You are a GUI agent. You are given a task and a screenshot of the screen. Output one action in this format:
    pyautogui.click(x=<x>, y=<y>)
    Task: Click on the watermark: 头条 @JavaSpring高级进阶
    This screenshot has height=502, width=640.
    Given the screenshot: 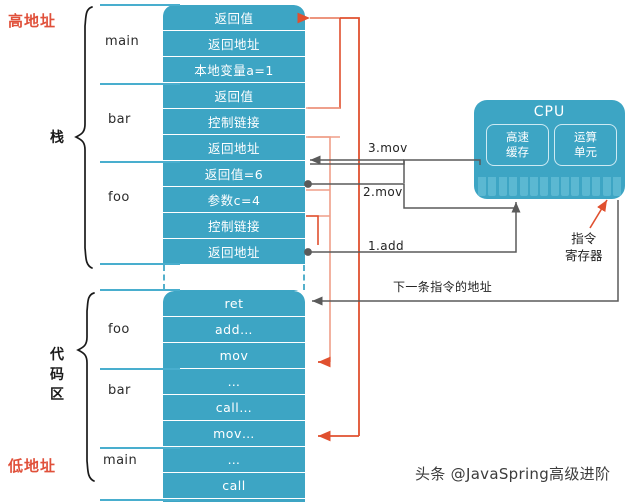 What is the action you would take?
    pyautogui.click(x=513, y=474)
    